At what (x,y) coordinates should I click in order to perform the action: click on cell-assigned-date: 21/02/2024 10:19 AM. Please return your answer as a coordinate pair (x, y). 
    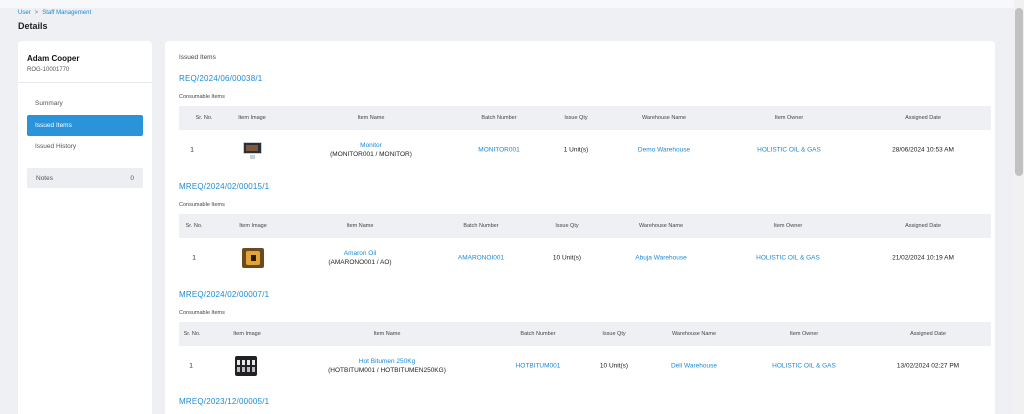
    Looking at the image, I should click on (923, 258).